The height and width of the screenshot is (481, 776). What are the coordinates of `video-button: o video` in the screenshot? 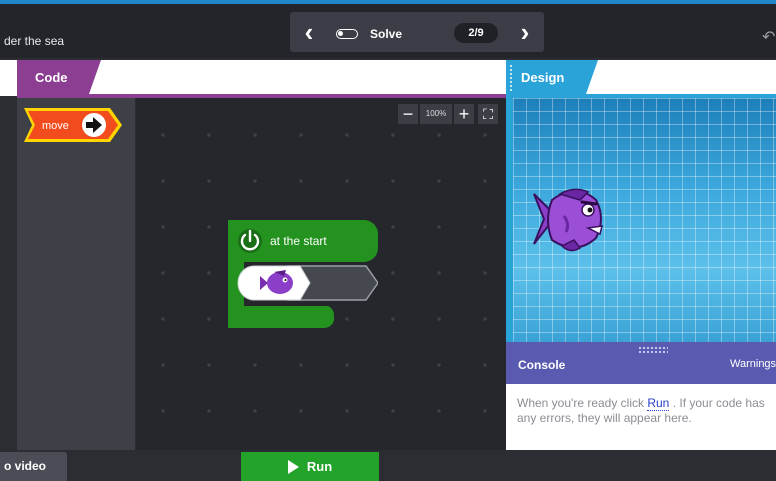 It's located at (33, 466).